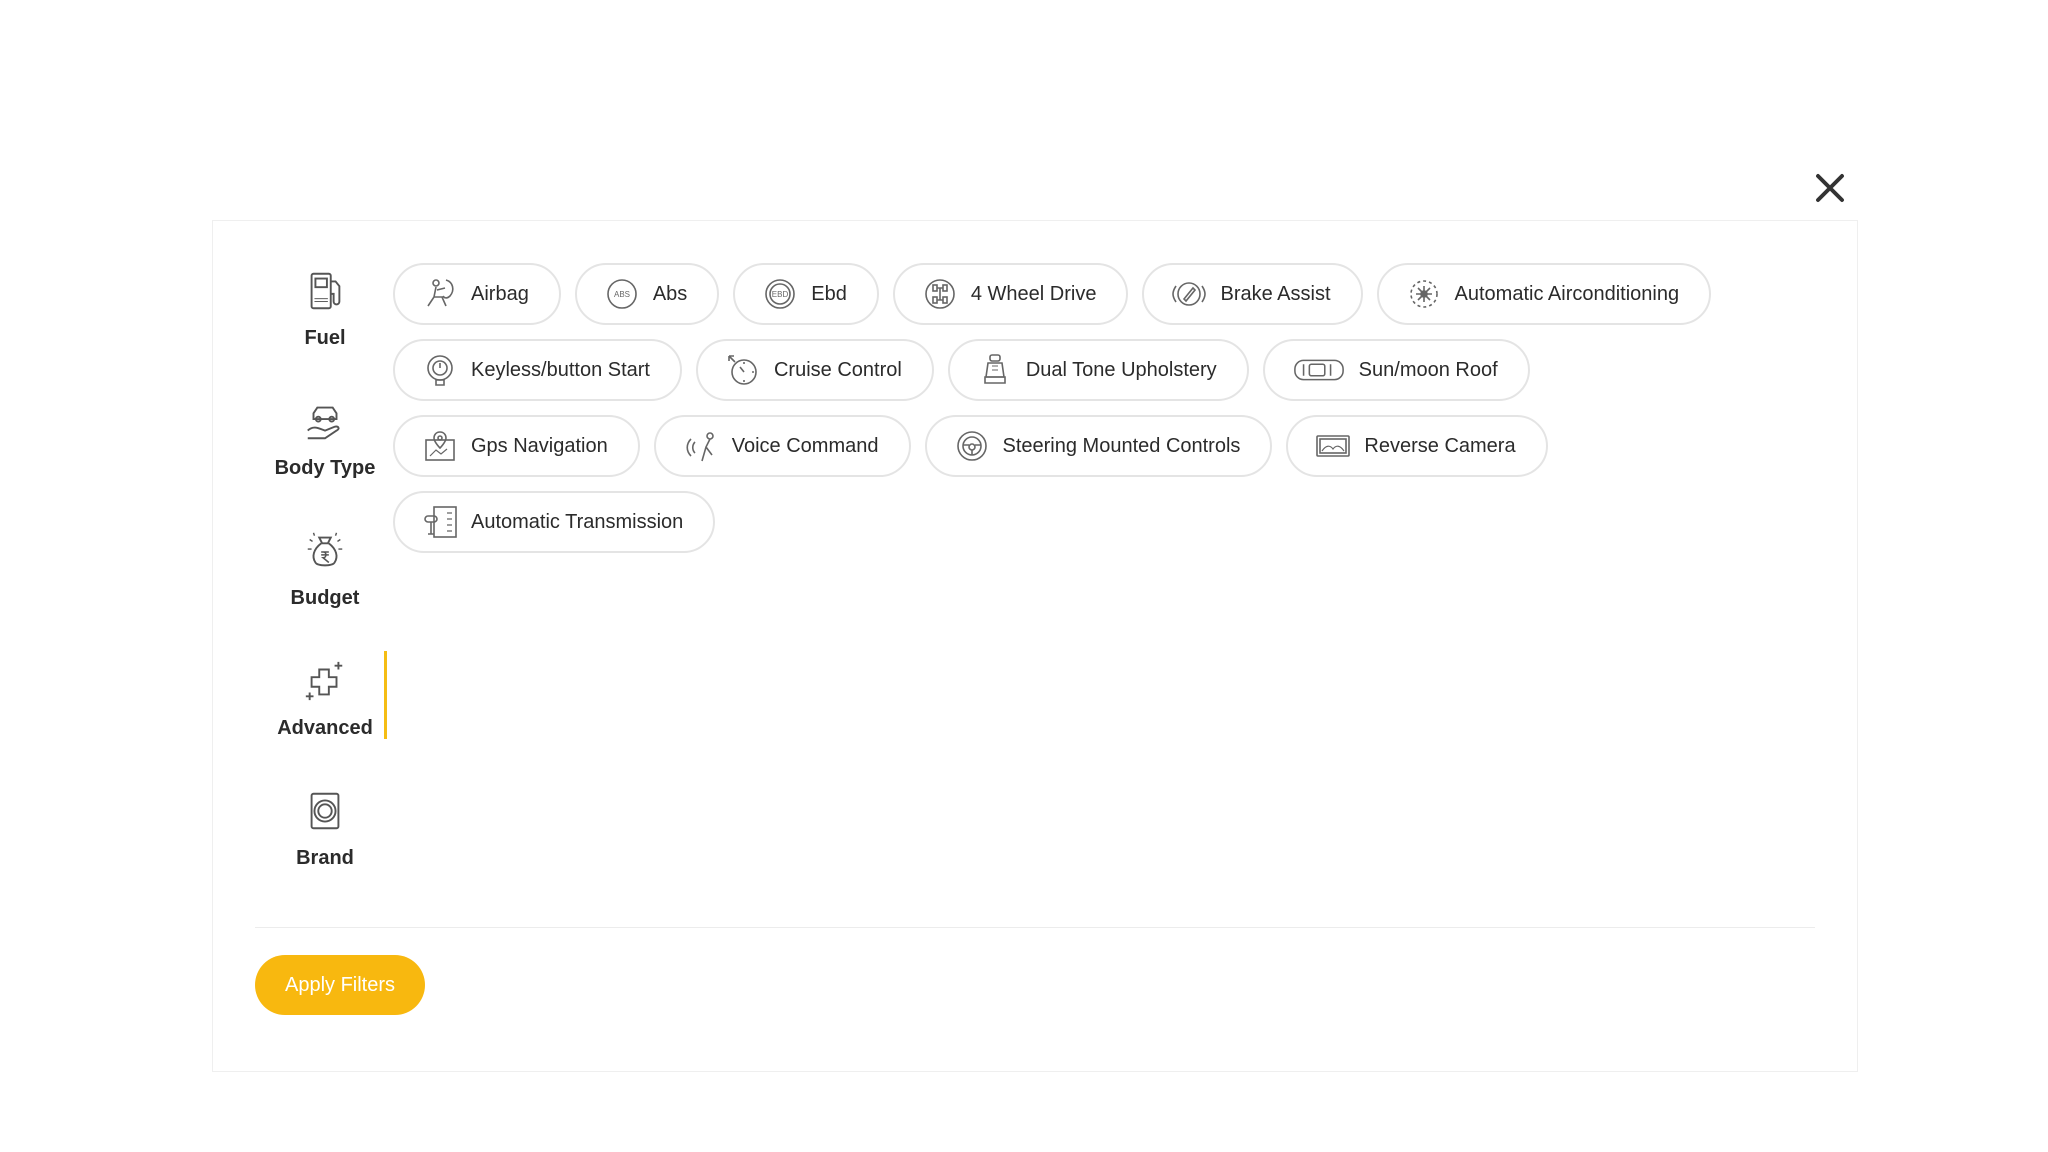 The image size is (2048, 1152). I want to click on airbag-icon, so click(440, 294).